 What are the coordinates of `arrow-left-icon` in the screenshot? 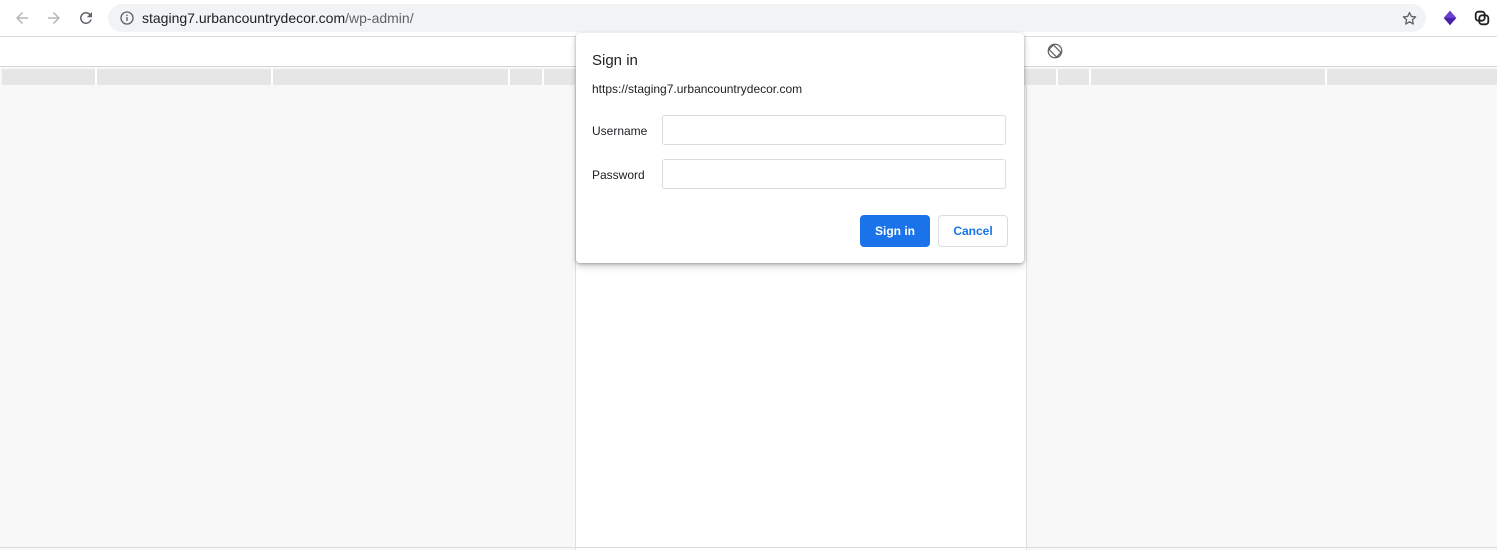 It's located at (22, 18).